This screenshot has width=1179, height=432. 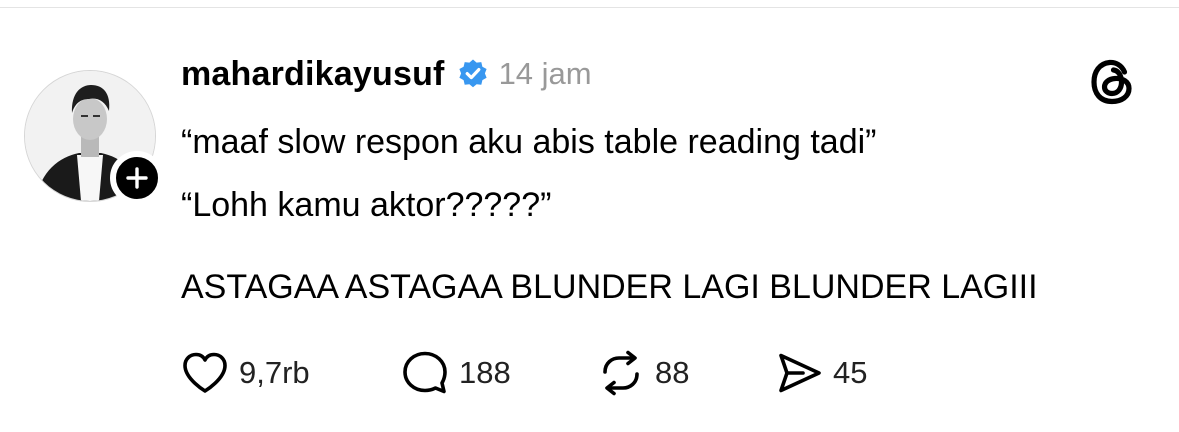 What do you see at coordinates (366, 205) in the screenshot?
I see `post-text-line: “Lohh kamu aktor?????”` at bounding box center [366, 205].